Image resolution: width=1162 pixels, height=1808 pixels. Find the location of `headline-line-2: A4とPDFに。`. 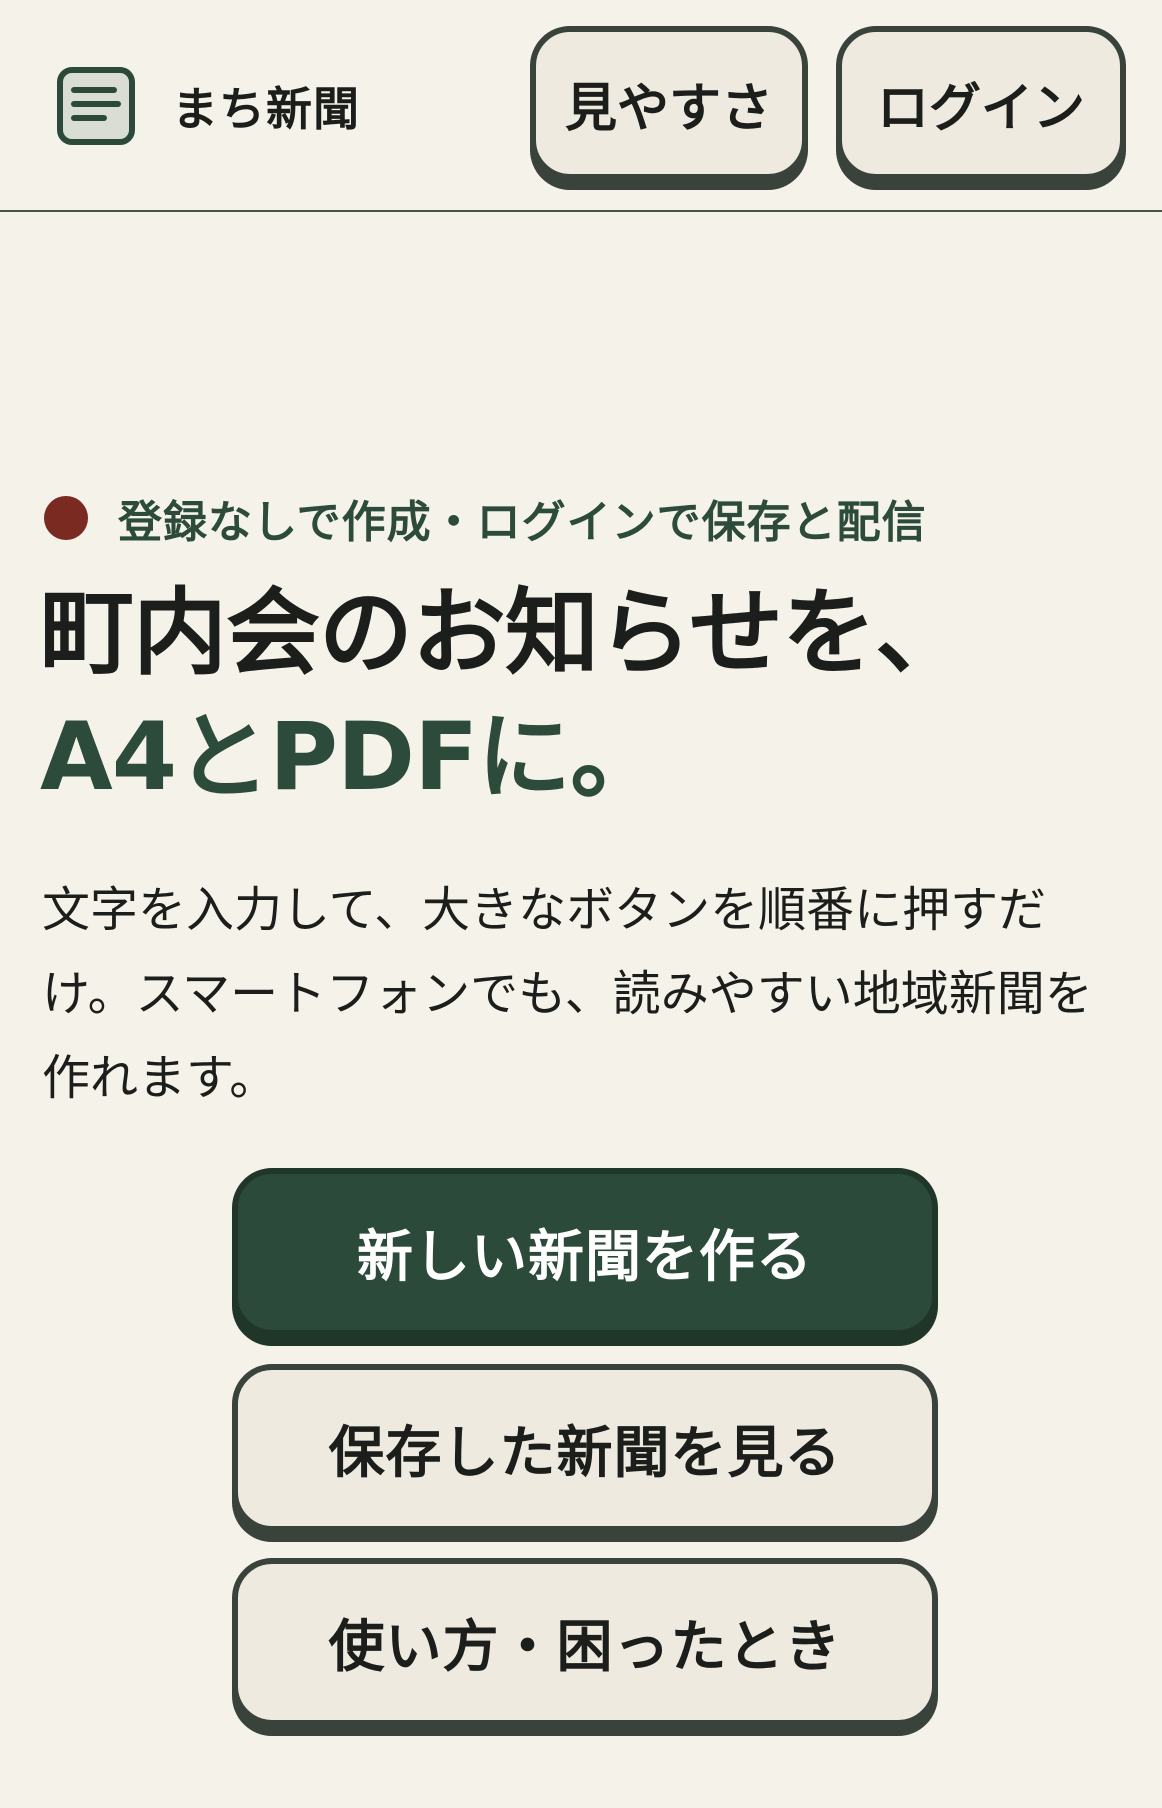

headline-line-2: A4とPDFに。 is located at coordinates (352, 757).